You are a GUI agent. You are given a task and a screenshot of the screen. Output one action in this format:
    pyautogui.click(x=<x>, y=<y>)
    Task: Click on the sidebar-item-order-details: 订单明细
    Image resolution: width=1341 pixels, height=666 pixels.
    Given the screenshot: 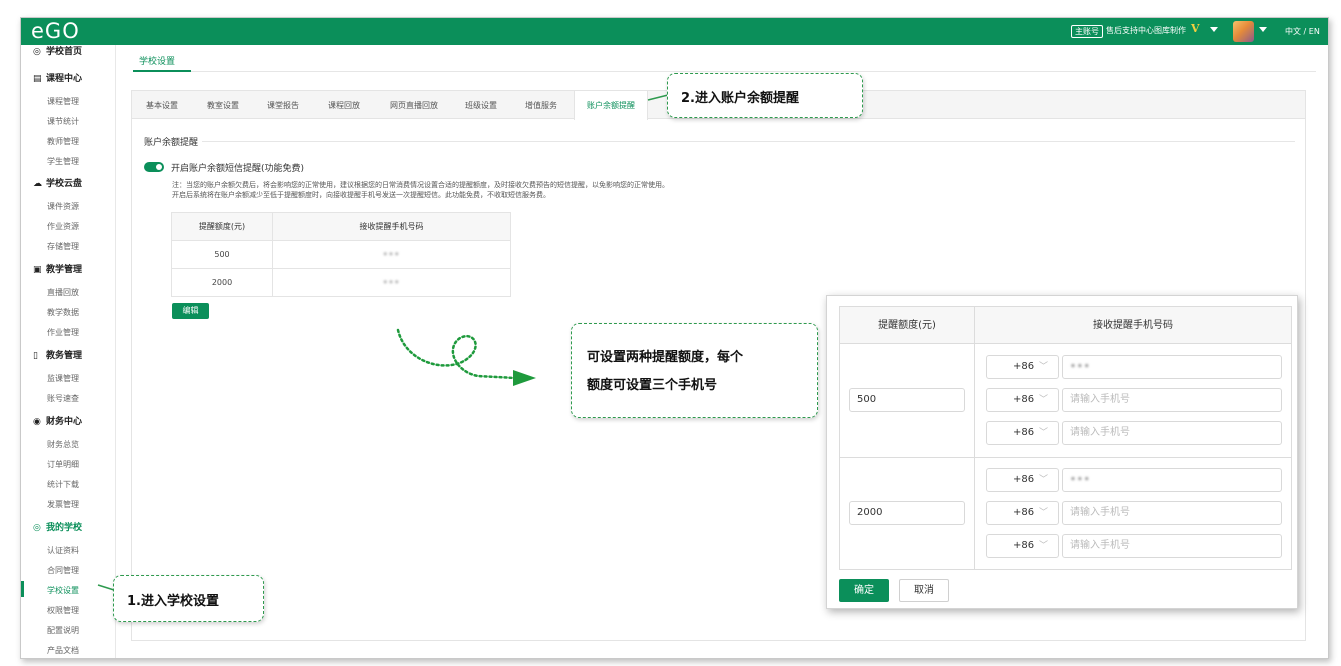 What is the action you would take?
    pyautogui.click(x=63, y=464)
    